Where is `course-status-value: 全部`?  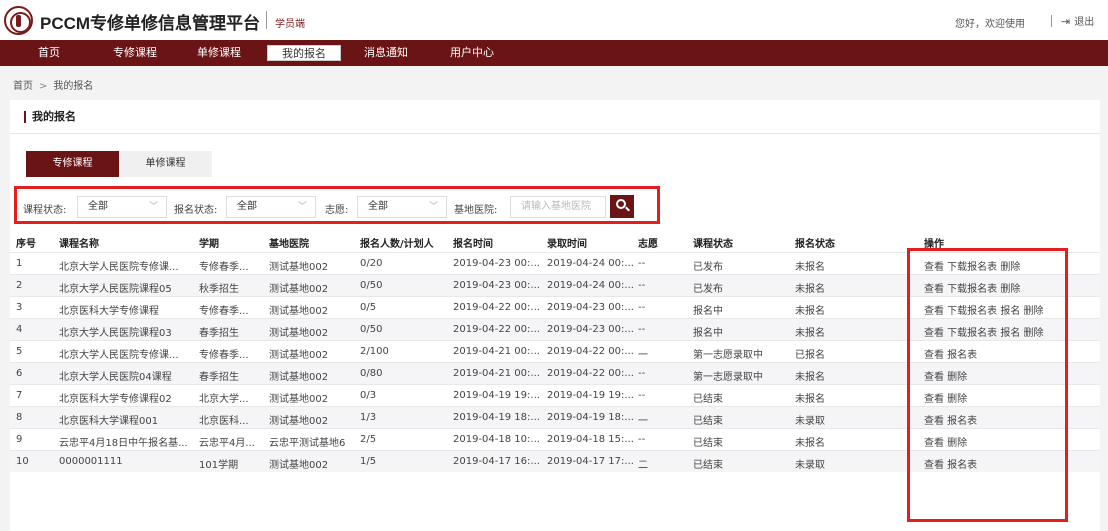
course-status-value: 全部 is located at coordinates (98, 206).